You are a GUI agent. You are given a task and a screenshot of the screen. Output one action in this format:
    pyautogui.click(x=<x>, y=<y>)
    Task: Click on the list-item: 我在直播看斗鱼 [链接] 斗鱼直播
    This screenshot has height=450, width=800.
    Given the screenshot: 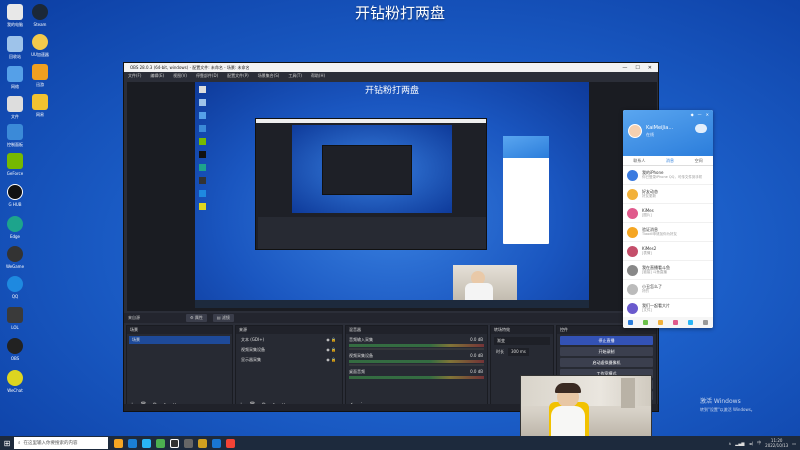 What is the action you would take?
    pyautogui.click(x=668, y=270)
    